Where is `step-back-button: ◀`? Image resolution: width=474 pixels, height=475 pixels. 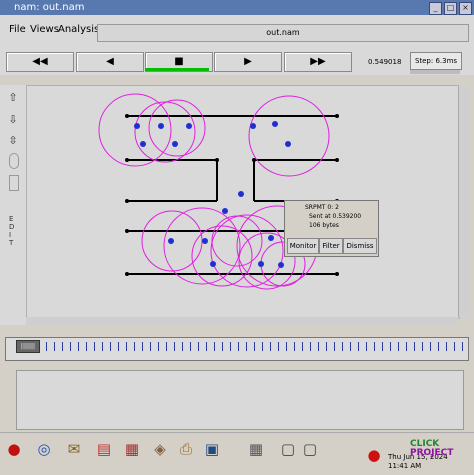
step-back-button: ◀ is located at coordinates (110, 62).